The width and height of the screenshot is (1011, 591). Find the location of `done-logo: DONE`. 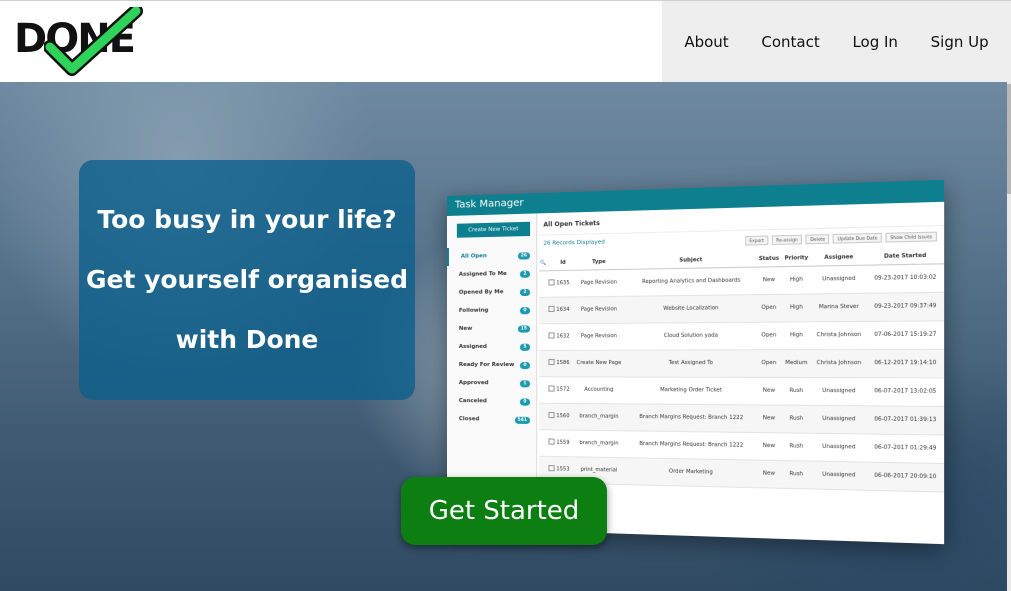

done-logo: DONE is located at coordinates (82, 42).